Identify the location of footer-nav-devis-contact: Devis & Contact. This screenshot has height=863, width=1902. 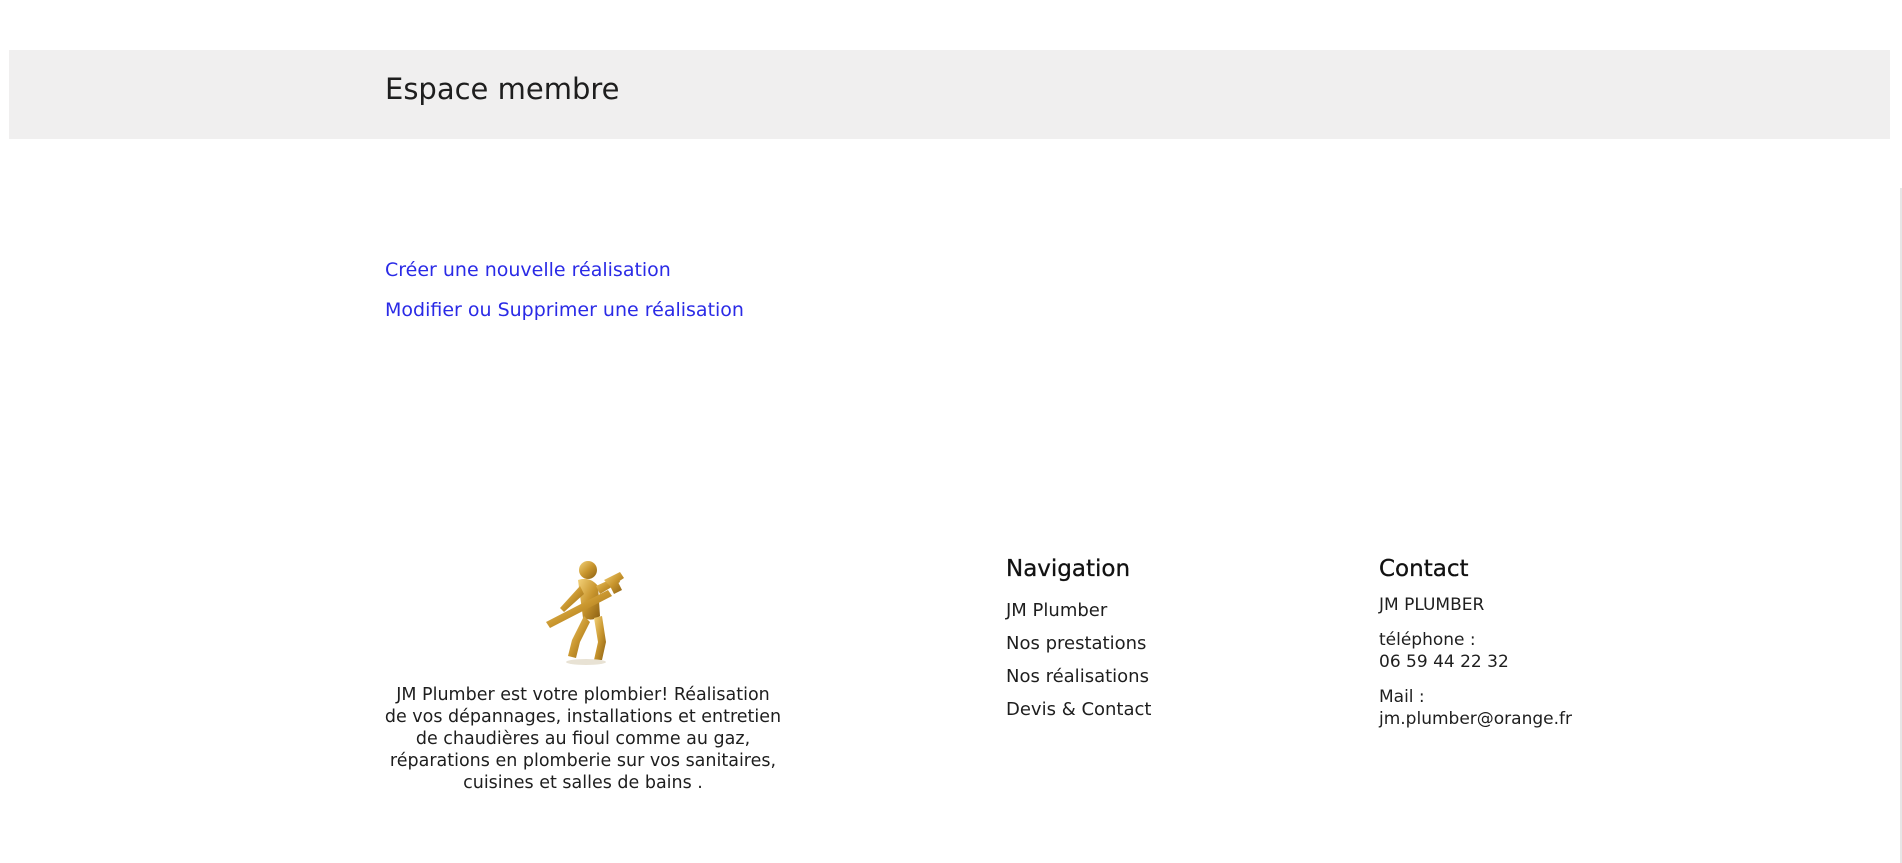
(1078, 709).